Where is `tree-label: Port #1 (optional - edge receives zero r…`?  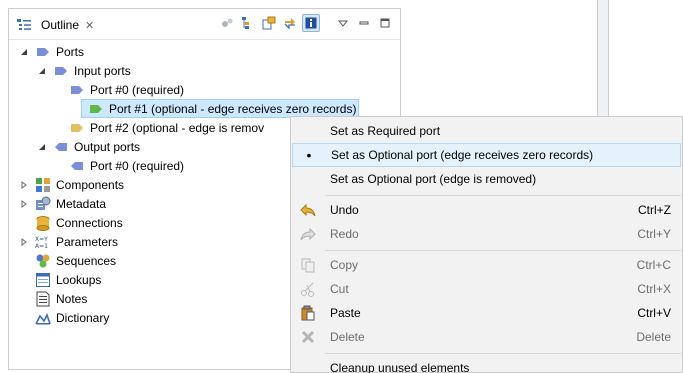 tree-label: Port #1 (optional - edge receives zero r… is located at coordinates (233, 108).